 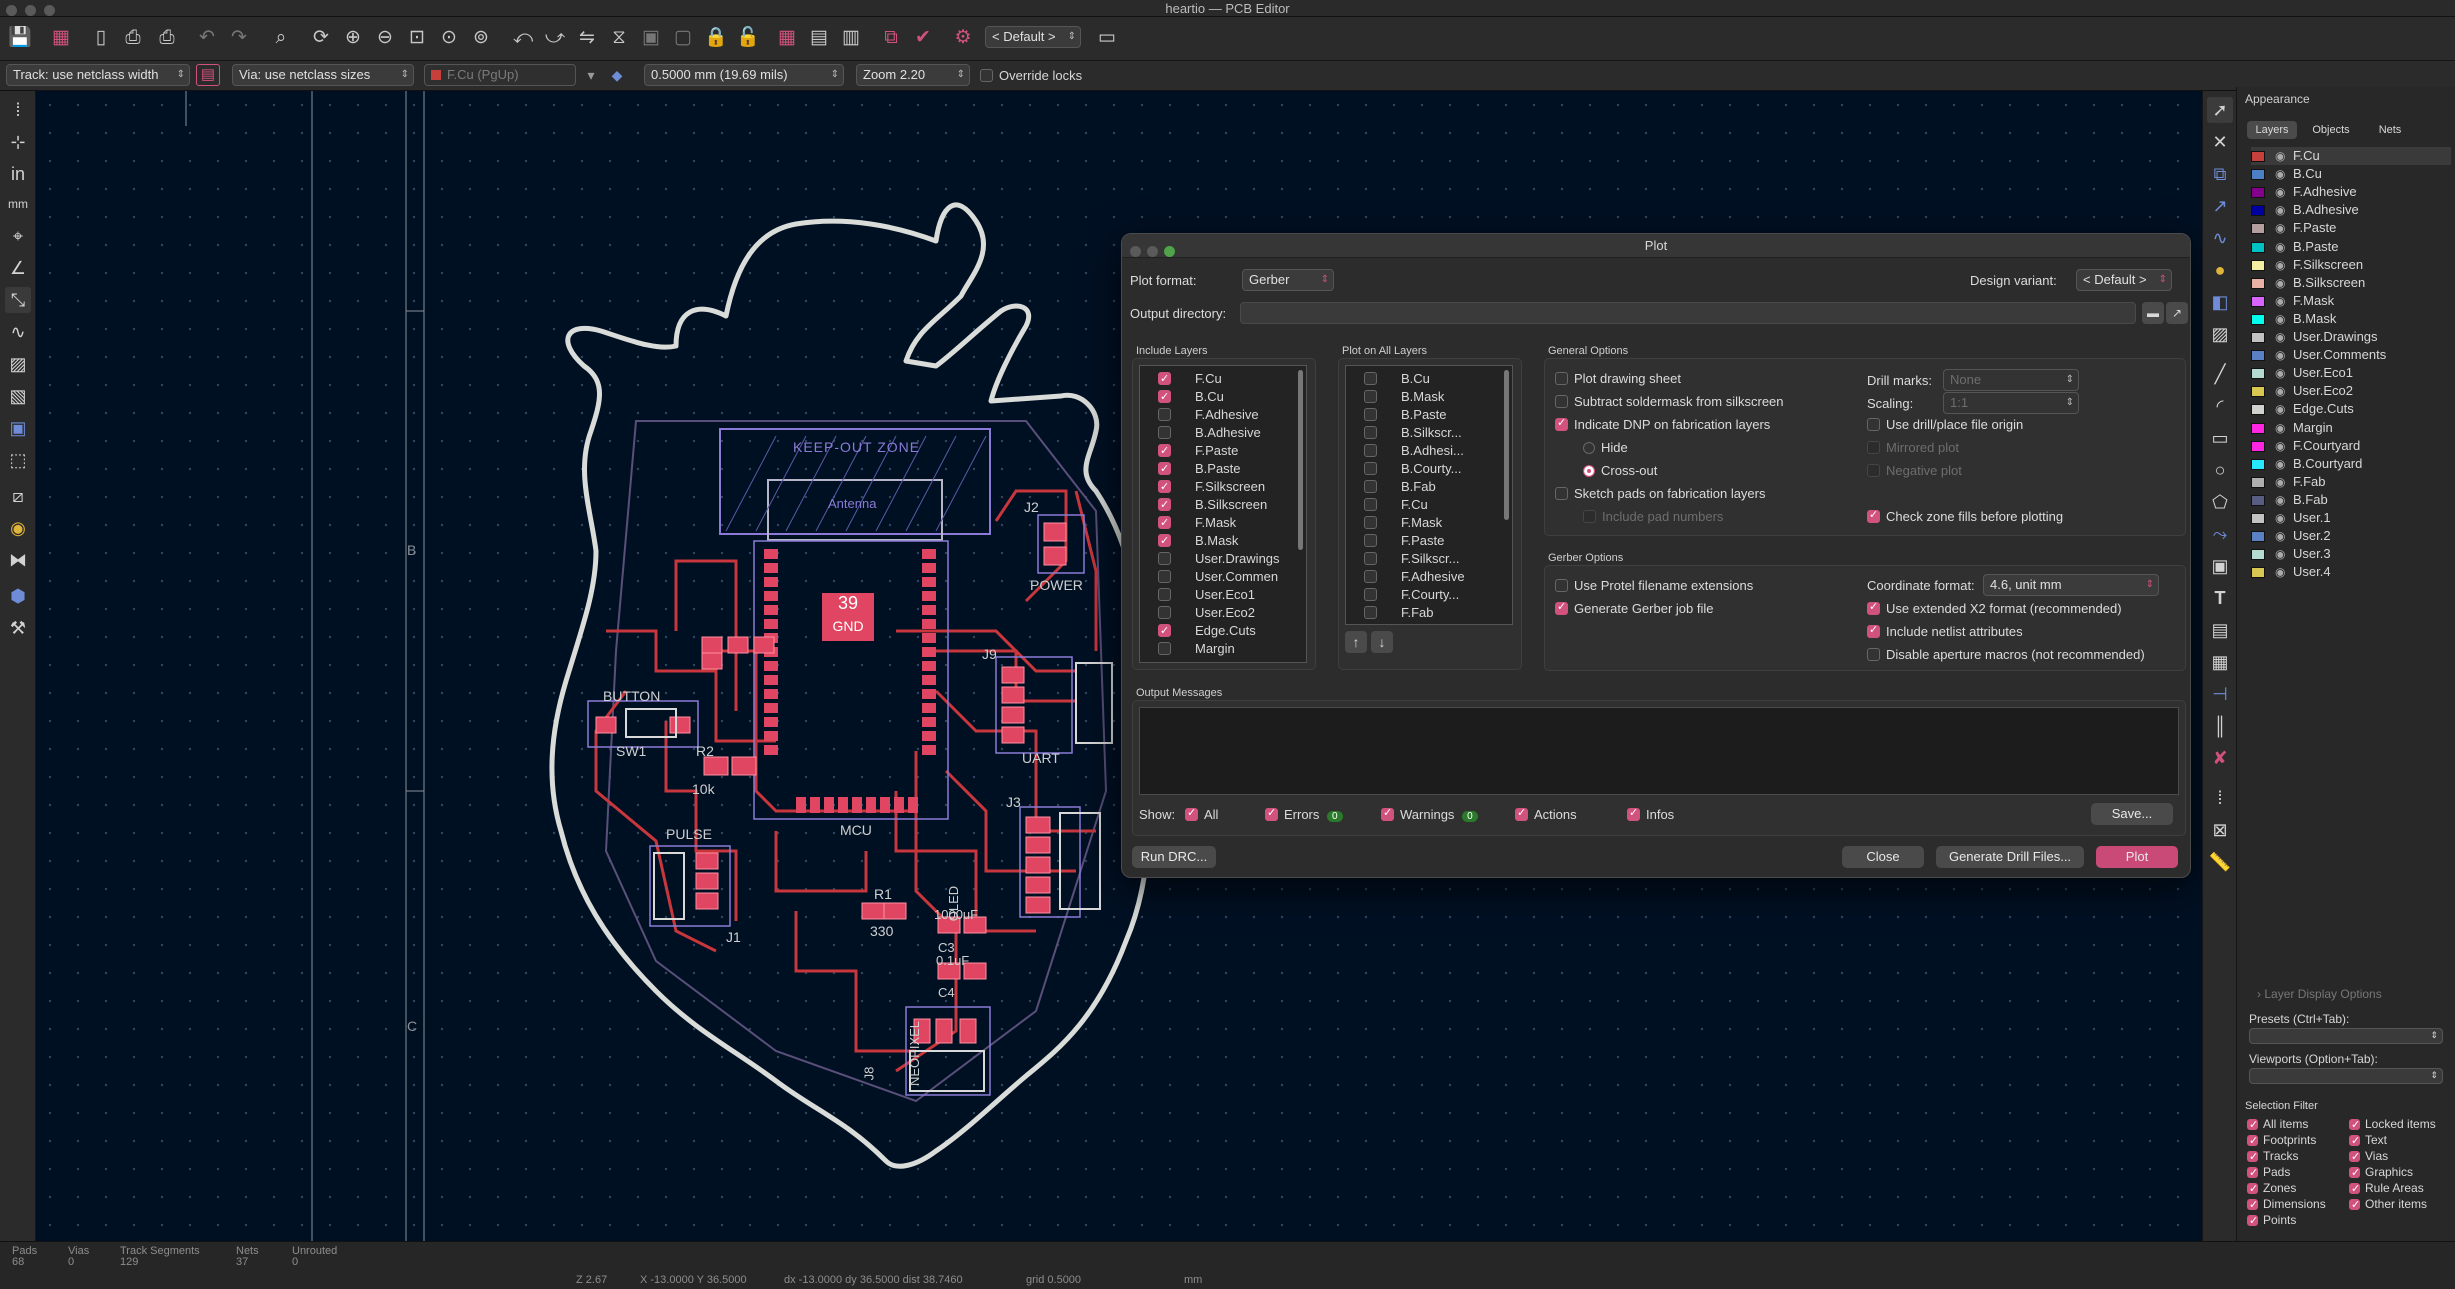 What do you see at coordinates (2392, 1188) in the screenshot?
I see `selection-filter-item: Rule Areas` at bounding box center [2392, 1188].